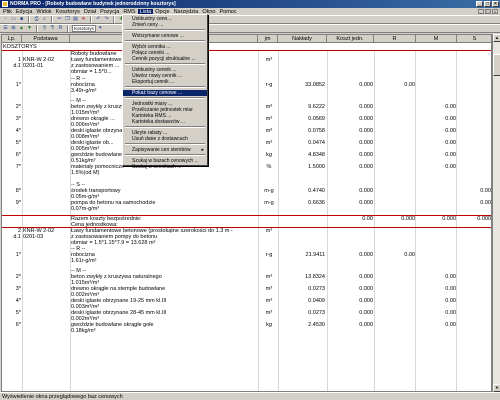  I want to click on print-preview-icon: ⌕, so click(44, 19).